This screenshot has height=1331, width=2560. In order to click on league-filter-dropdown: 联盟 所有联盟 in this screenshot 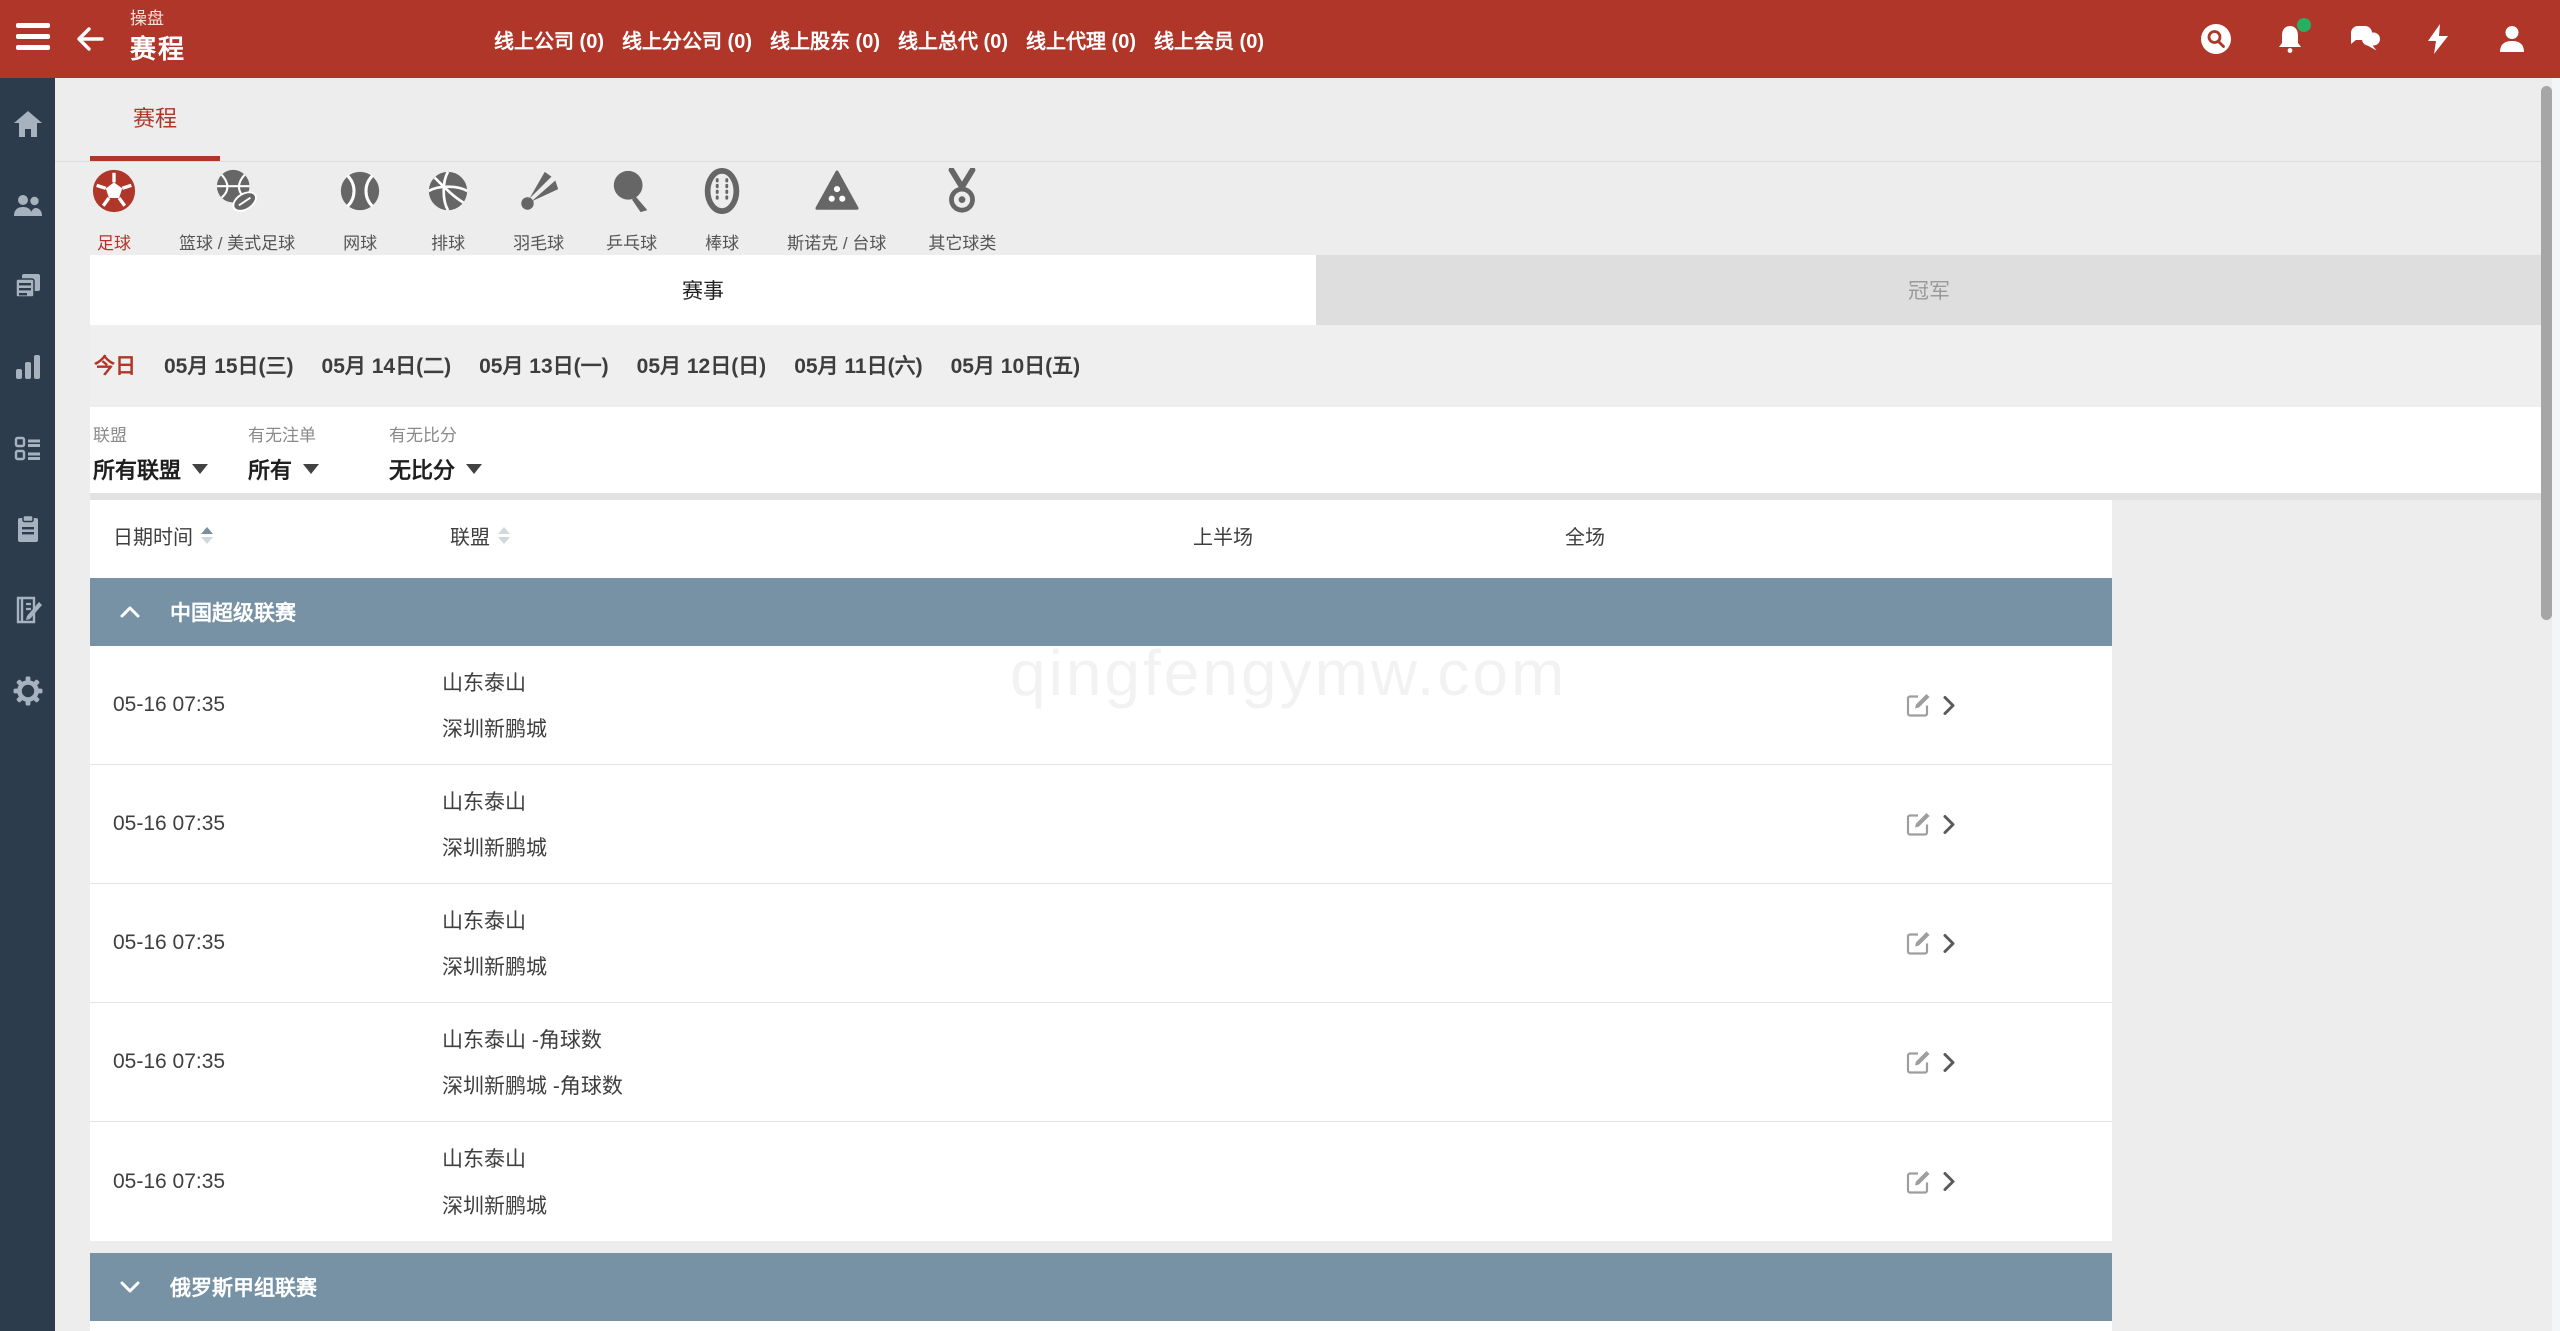, I will do `click(151, 453)`.